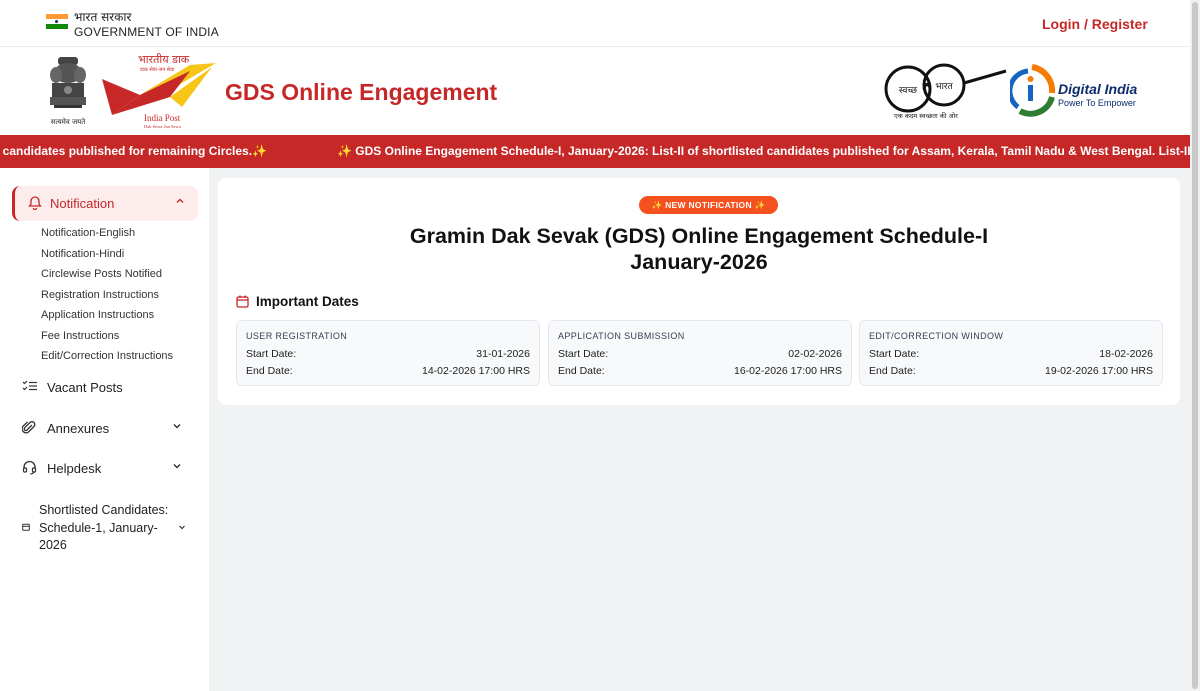  Describe the element at coordinates (107, 469) in the screenshot. I see `sidebar-item-helpdesk: Helpdesk` at that location.